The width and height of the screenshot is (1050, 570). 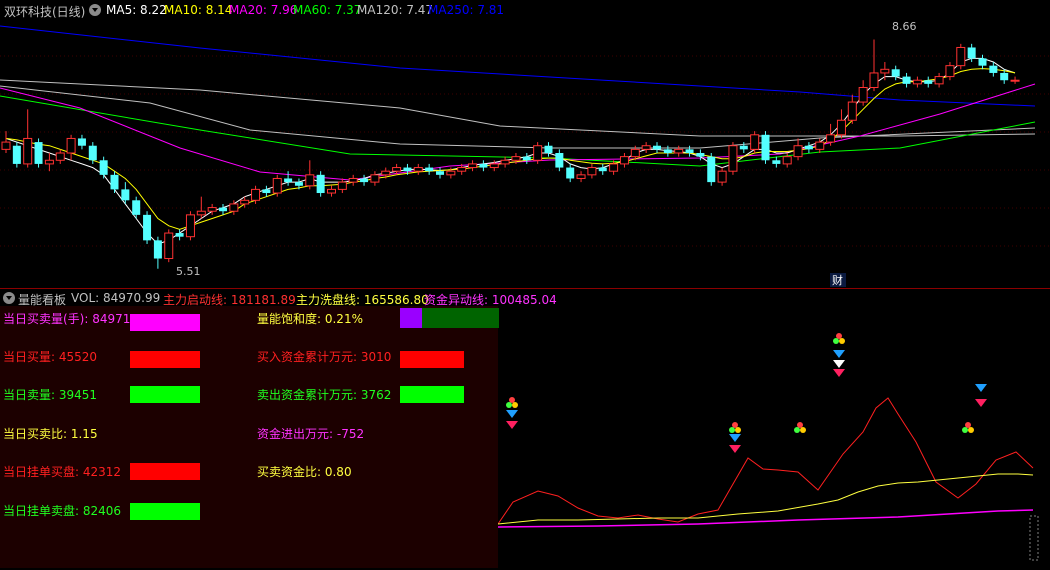 I want to click on yellow-indicator-line, so click(x=766, y=499).